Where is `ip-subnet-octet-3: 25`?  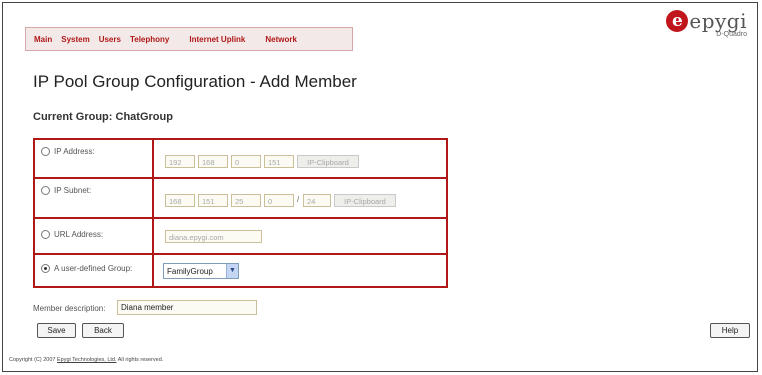
ip-subnet-octet-3: 25 is located at coordinates (246, 200).